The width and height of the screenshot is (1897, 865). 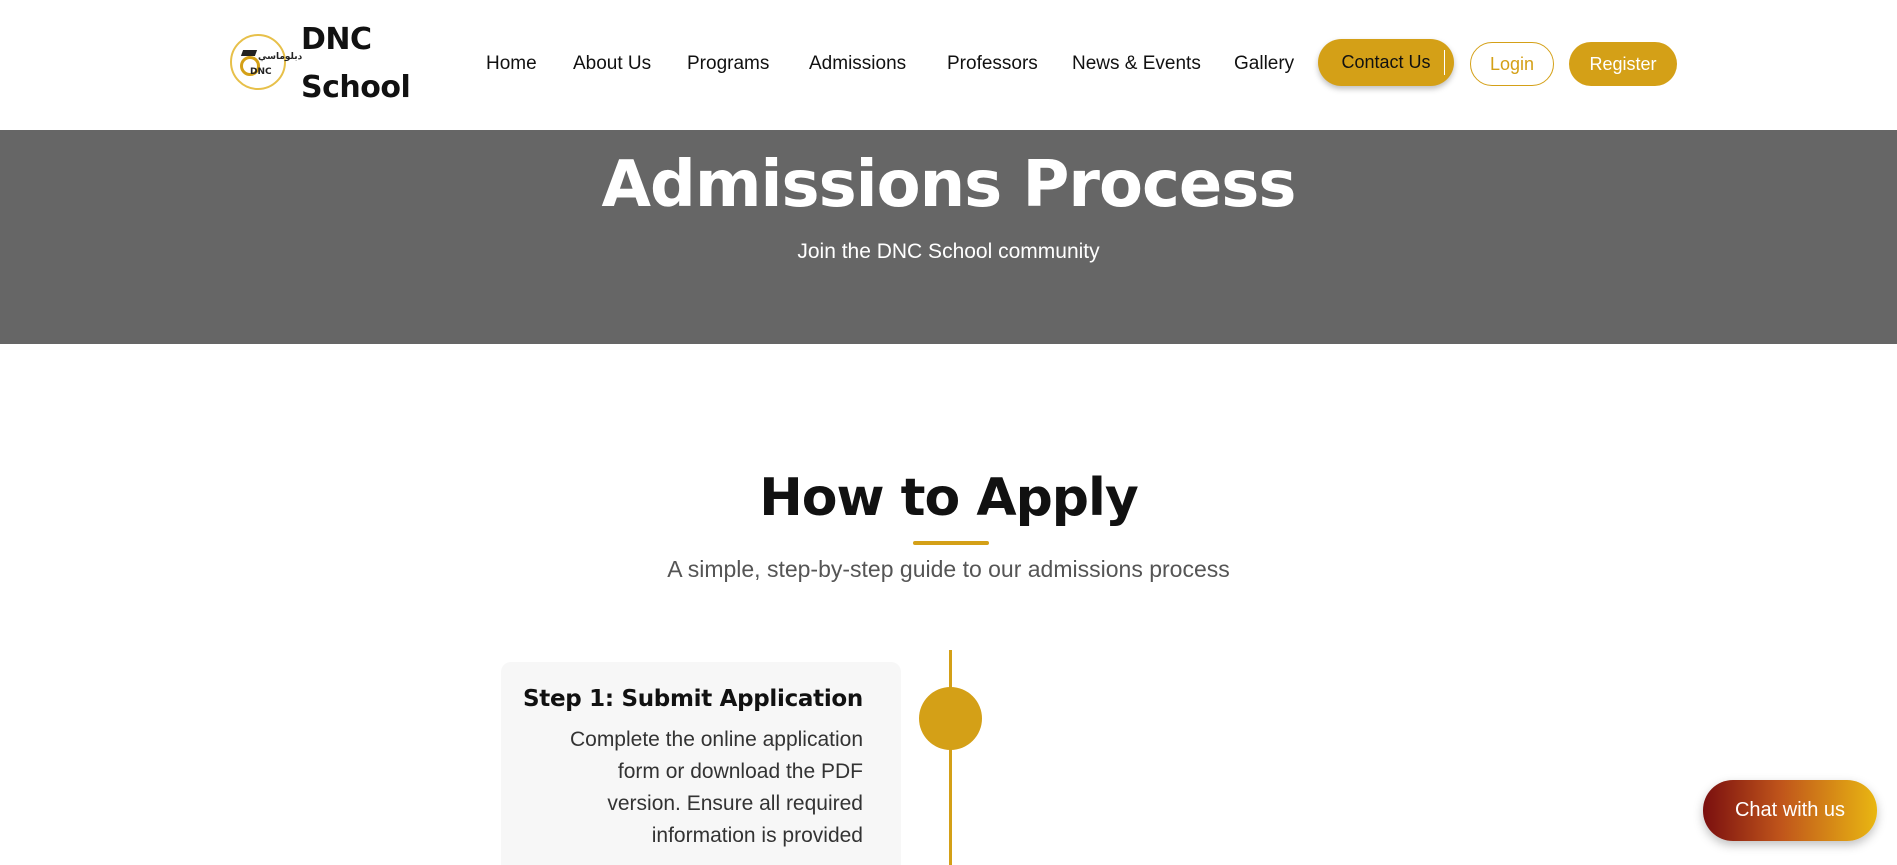 What do you see at coordinates (1137, 64) in the screenshot?
I see `nav-news-events: News & Events` at bounding box center [1137, 64].